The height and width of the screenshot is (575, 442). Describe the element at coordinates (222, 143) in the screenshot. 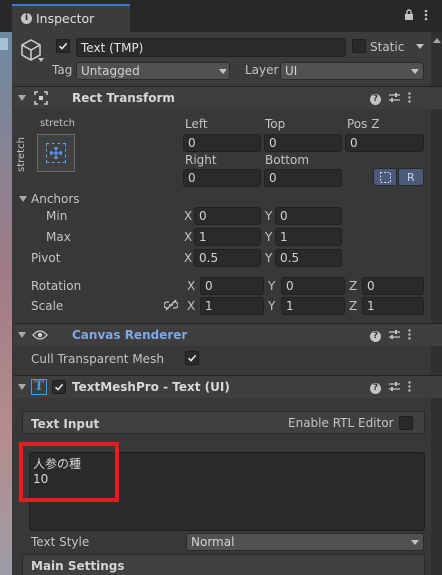

I see `left-input: 0` at that location.